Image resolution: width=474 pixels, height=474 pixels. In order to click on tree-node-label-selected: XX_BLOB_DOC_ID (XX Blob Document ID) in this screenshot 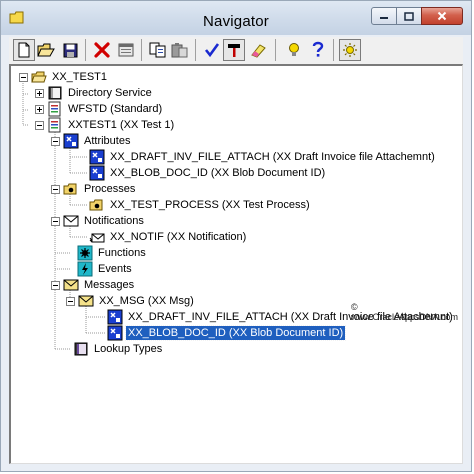, I will do `click(235, 333)`.